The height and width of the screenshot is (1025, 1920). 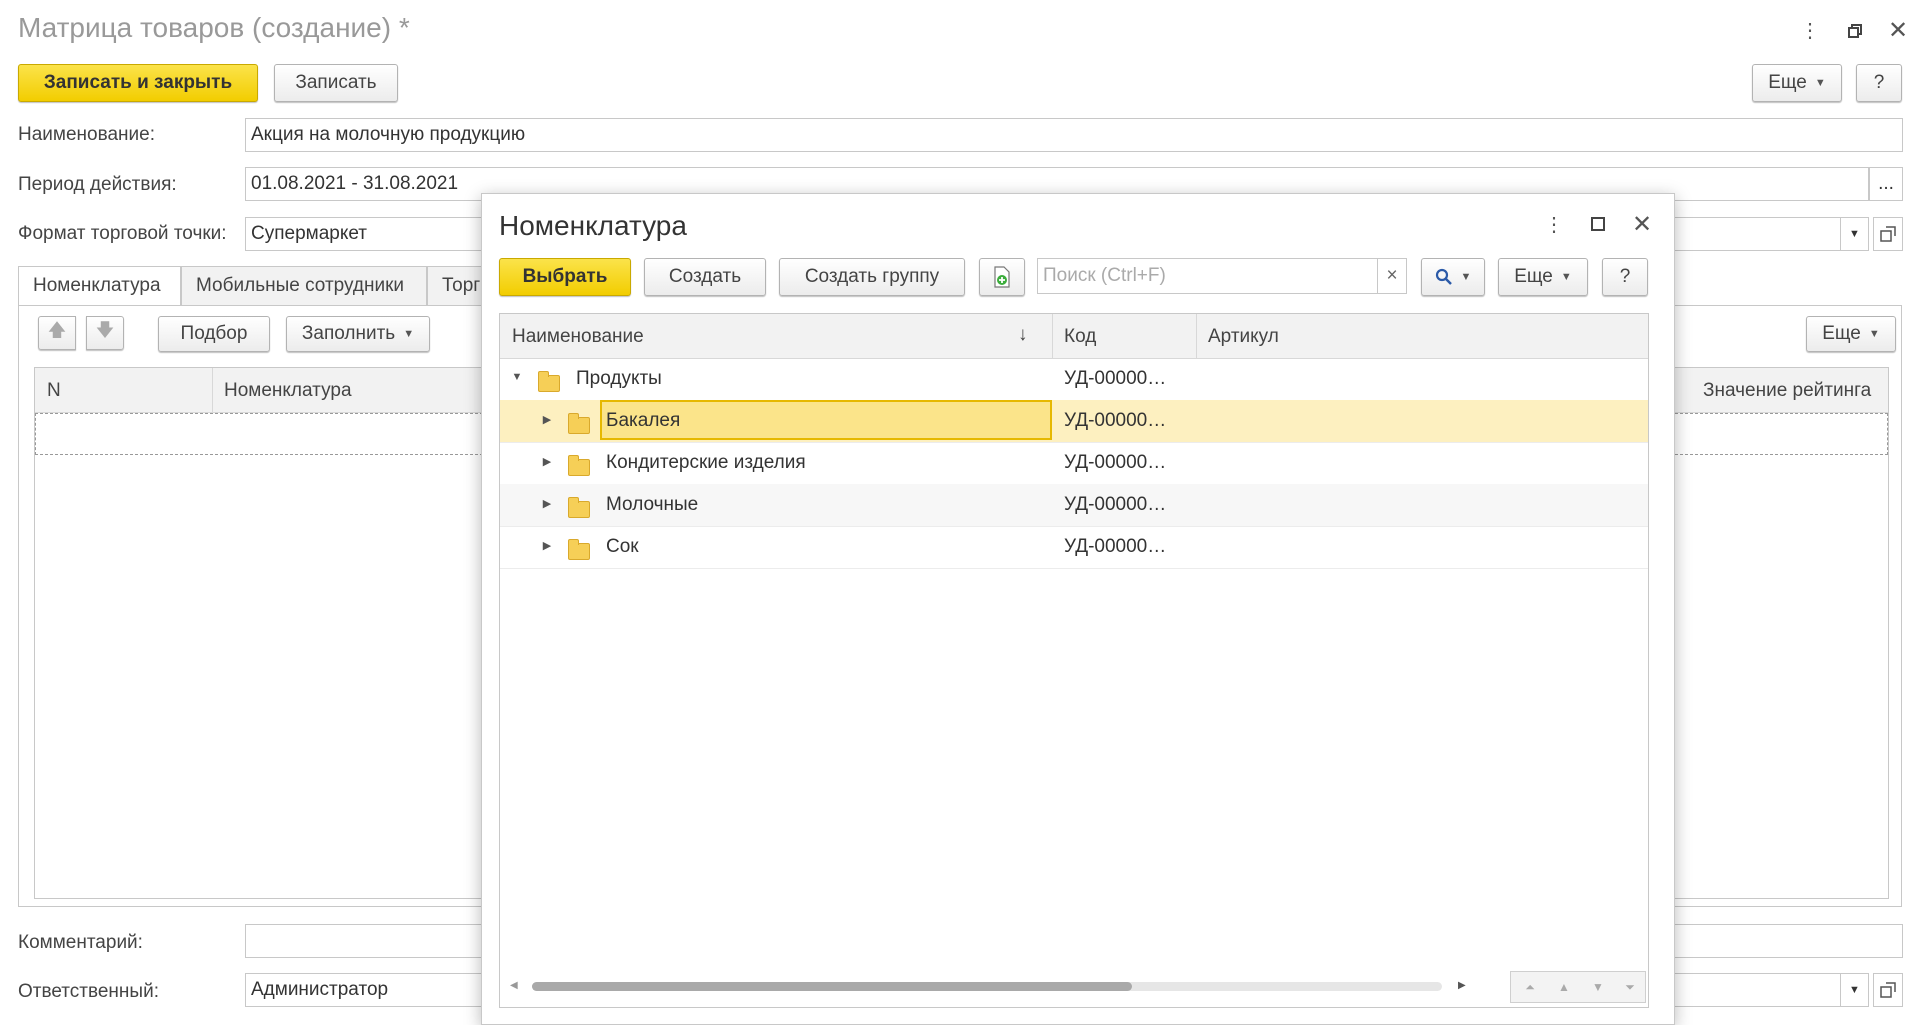 I want to click on tab-more-label: Еще, so click(x=1841, y=333).